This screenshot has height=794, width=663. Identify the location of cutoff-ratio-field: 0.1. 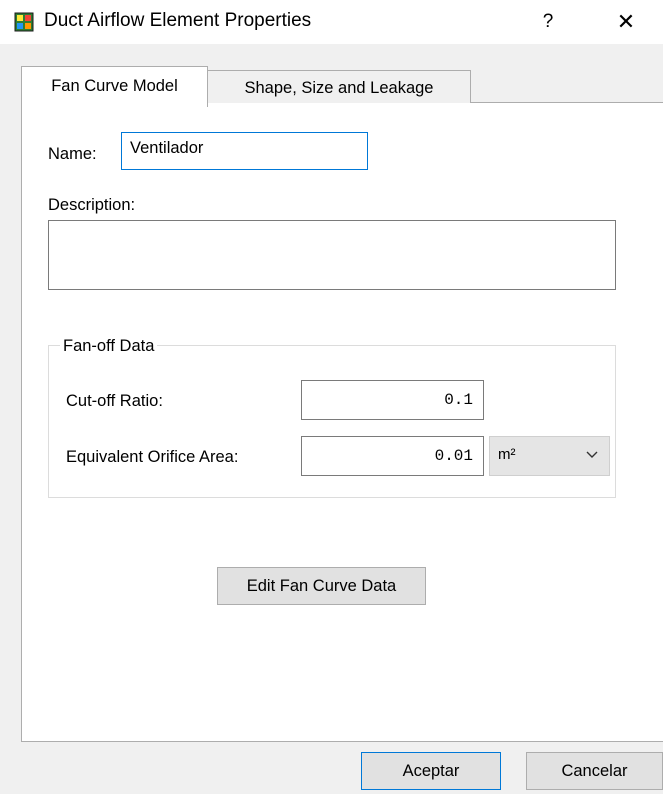
(392, 400).